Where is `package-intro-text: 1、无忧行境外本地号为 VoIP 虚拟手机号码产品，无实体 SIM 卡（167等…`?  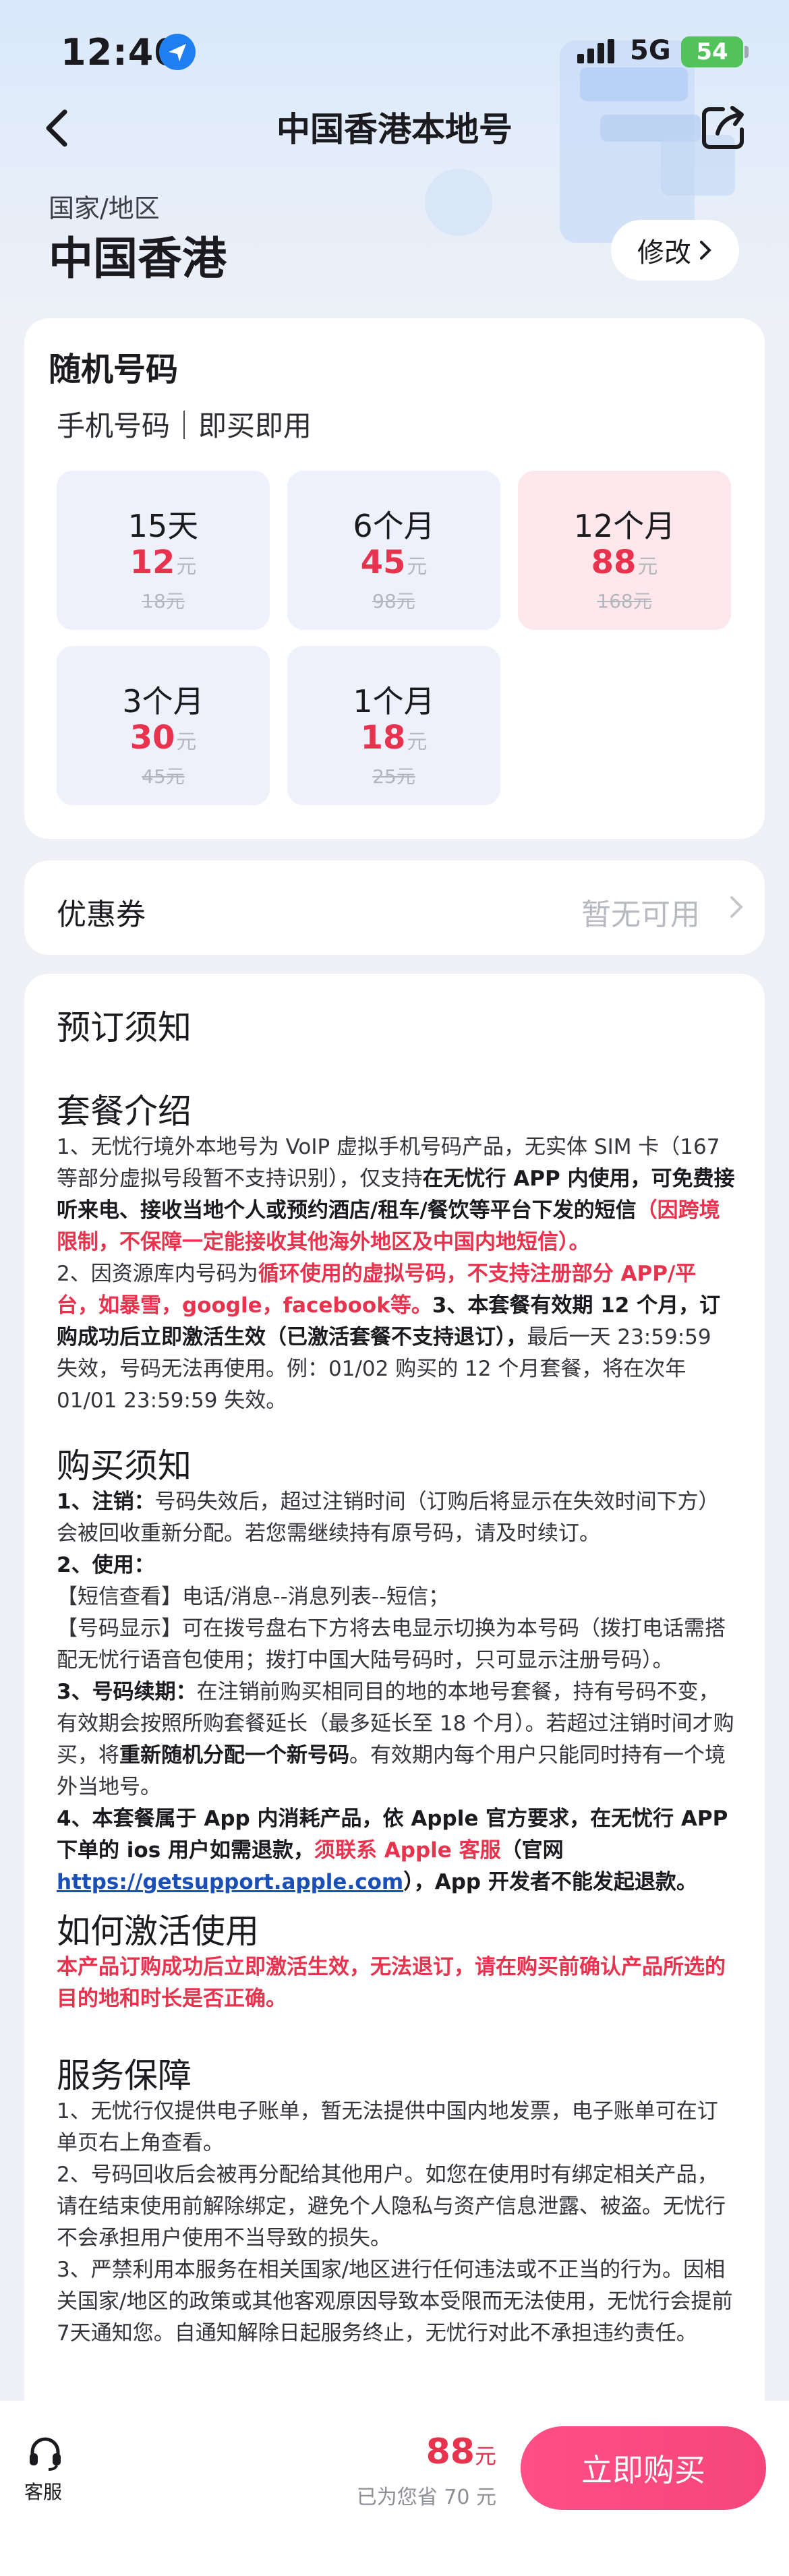 package-intro-text: 1、无忧行境外本地号为 VoIP 虚拟手机号码产品，无实体 SIM 卡（167等… is located at coordinates (396, 1274).